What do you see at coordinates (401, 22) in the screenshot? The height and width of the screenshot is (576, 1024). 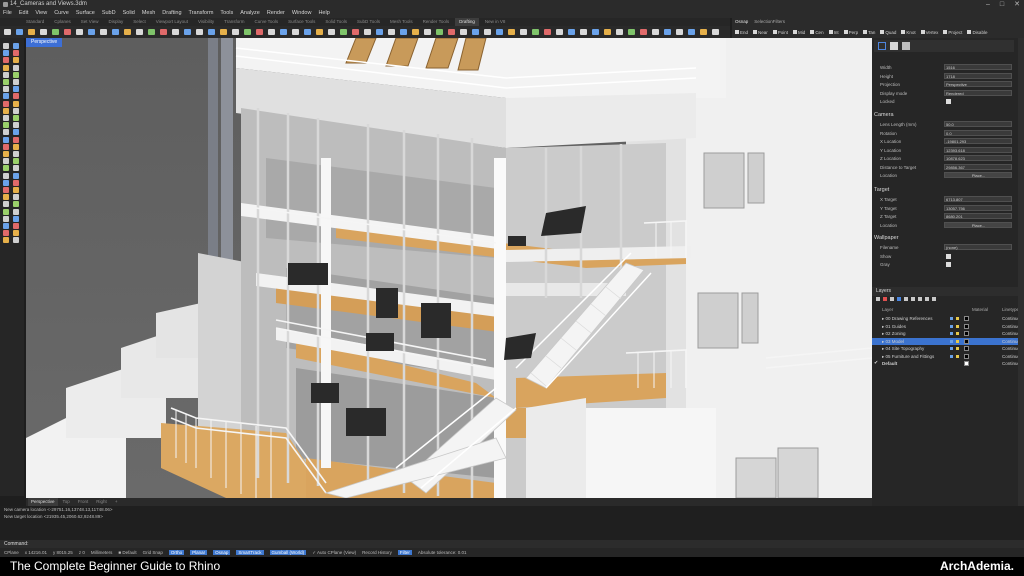 I see `toolbar-tab: Mesh Tools` at bounding box center [401, 22].